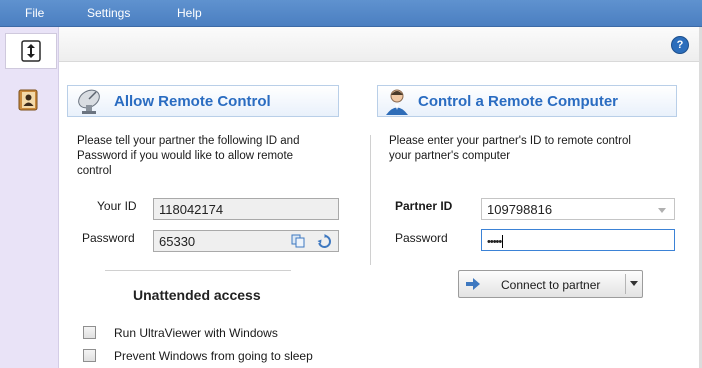 The height and width of the screenshot is (368, 702). I want to click on help-icon: ?, so click(680, 45).